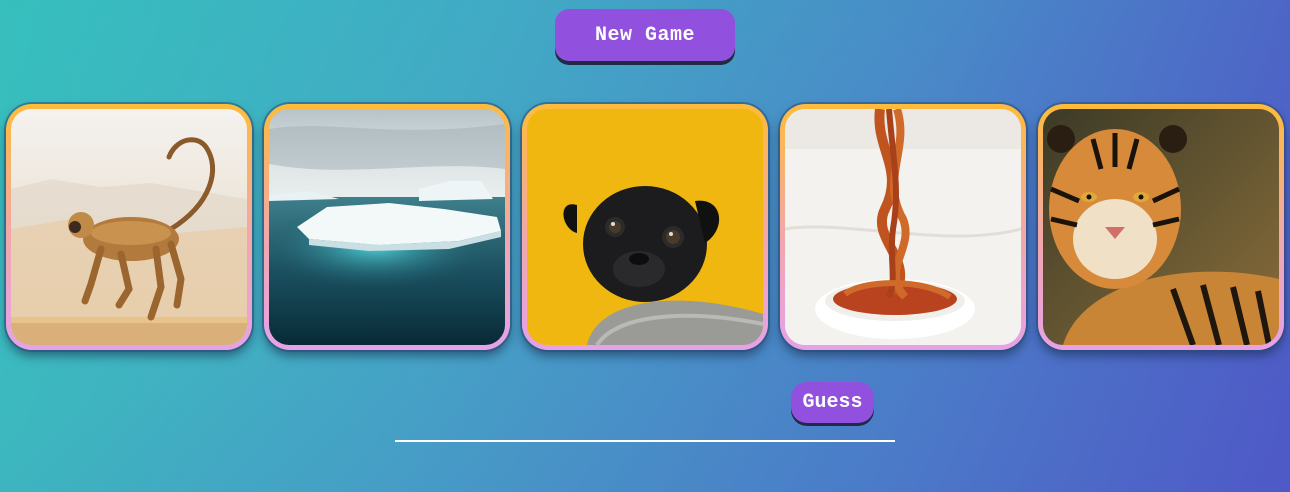 The width and height of the screenshot is (1290, 492). What do you see at coordinates (832, 402) in the screenshot?
I see `guess-button: Guess` at bounding box center [832, 402].